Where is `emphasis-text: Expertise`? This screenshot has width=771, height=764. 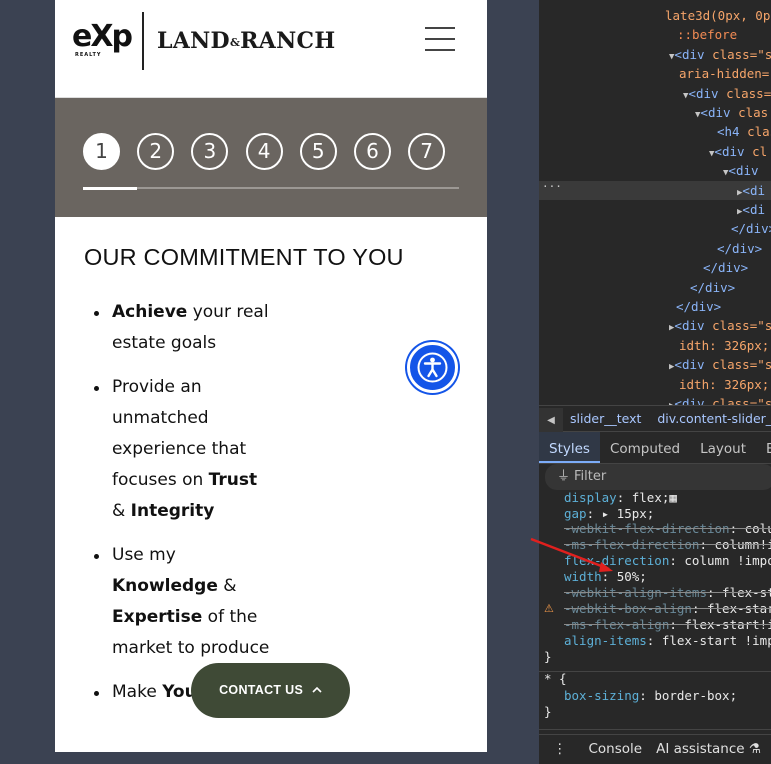
emphasis-text: Expertise is located at coordinates (157, 617).